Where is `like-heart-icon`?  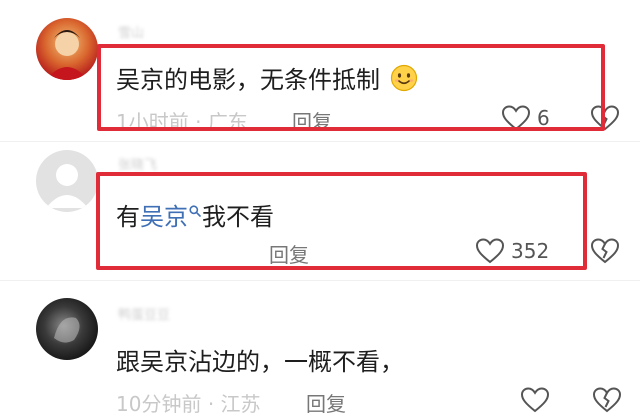 like-heart-icon is located at coordinates (535, 400).